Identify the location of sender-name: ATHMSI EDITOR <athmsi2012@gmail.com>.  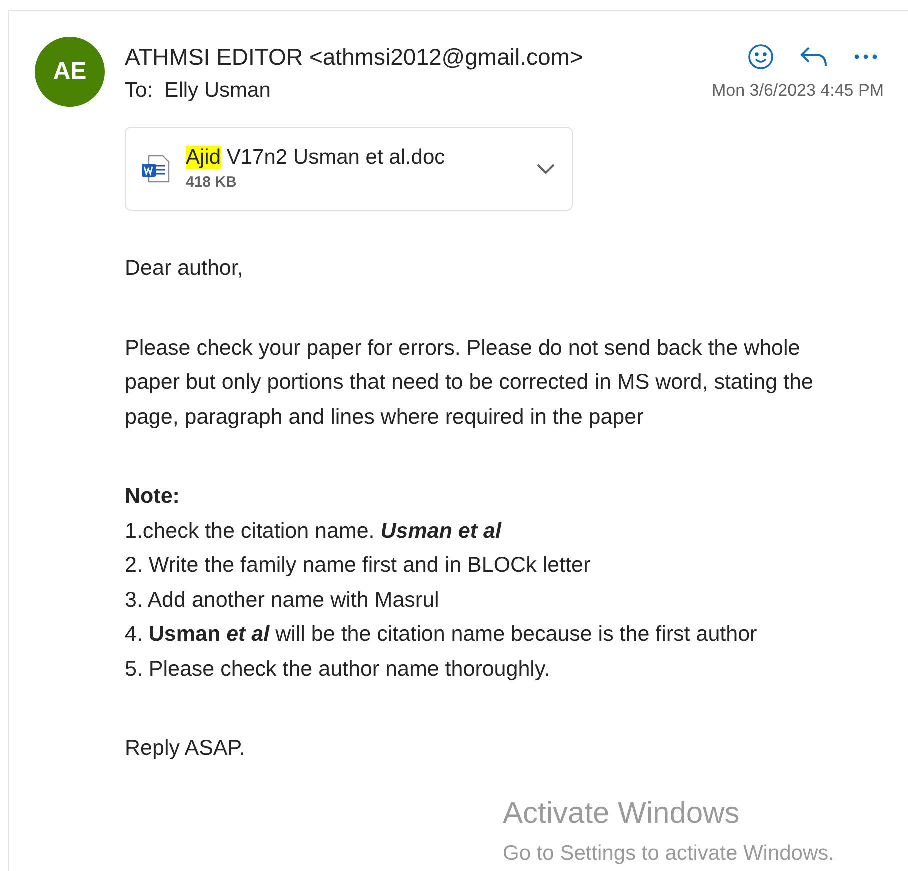
(354, 57).